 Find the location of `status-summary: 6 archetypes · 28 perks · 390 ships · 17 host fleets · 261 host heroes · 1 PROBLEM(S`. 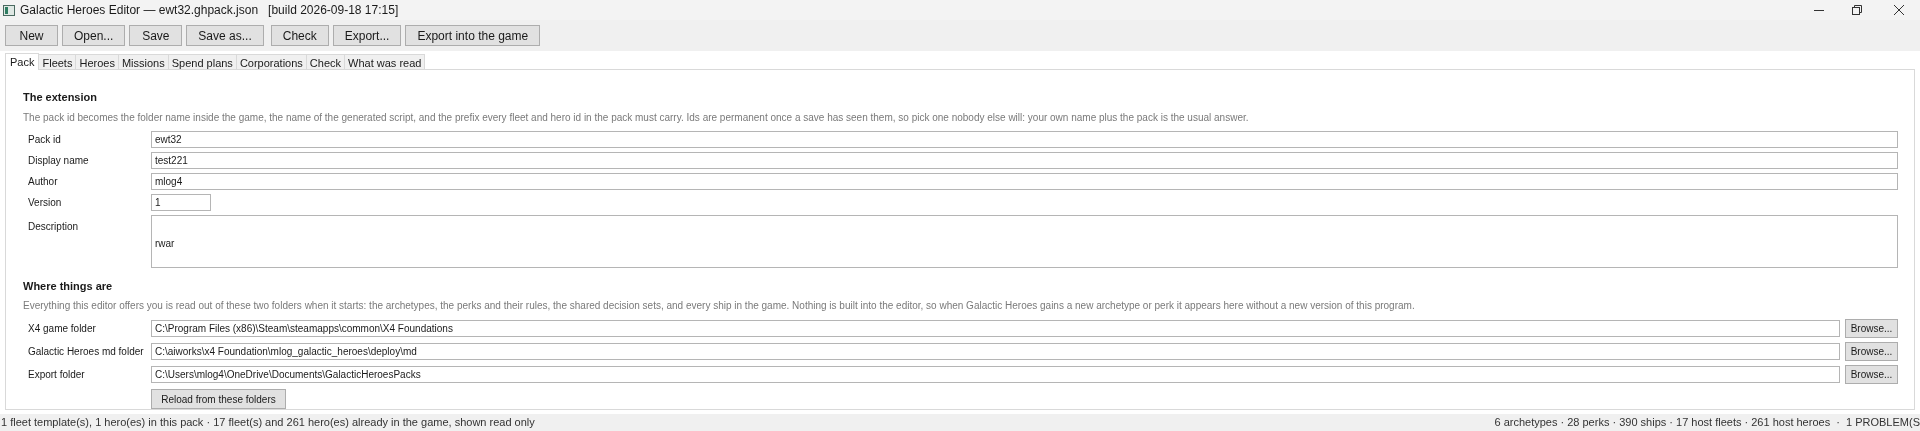

status-summary: 6 archetypes · 28 perks · 390 ships · 17 host fleets · 261 host heroes · 1 PROBLEM(S is located at coordinates (1707, 423).